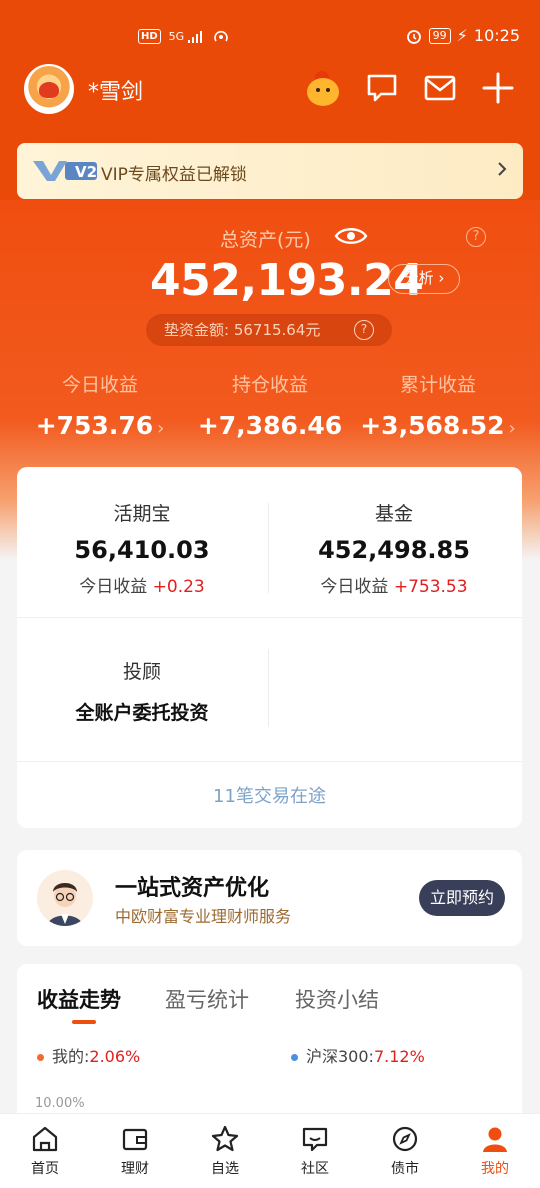  What do you see at coordinates (340, 1056) in the screenshot?
I see `legend-index-label: 沪深300:` at bounding box center [340, 1056].